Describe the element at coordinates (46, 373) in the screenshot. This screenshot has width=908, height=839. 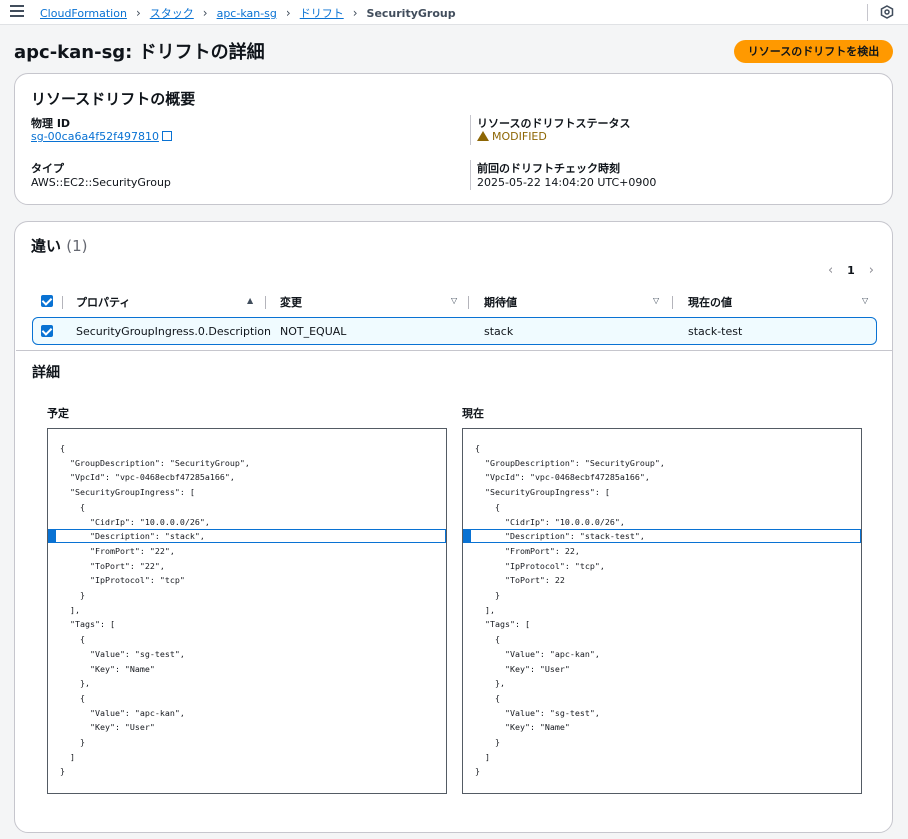
I see `details-heading: 詳細` at that location.